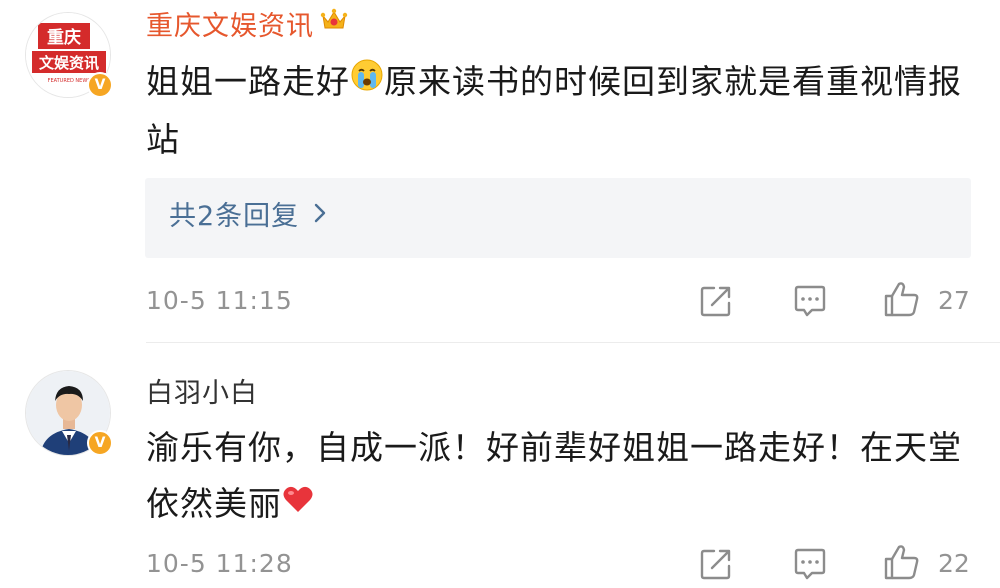  Describe the element at coordinates (248, 81) in the screenshot. I see `comment-text-part1: 姐姐一路走好` at that location.